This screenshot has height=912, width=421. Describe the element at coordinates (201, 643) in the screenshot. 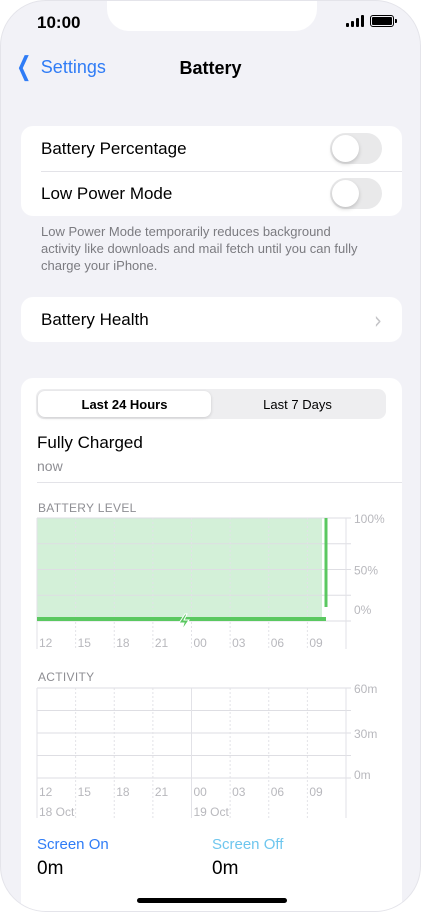

I see `battery-x-tick: 00` at that location.